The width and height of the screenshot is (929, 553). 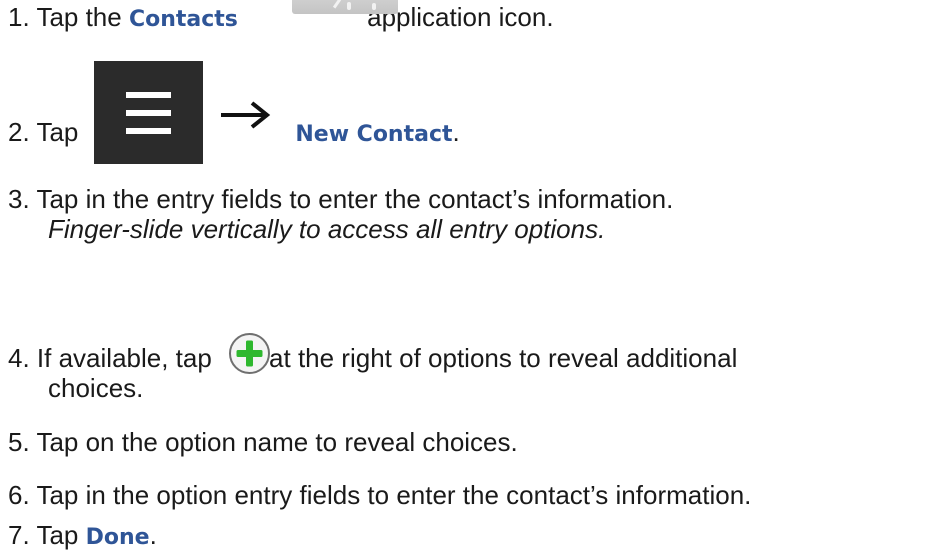 What do you see at coordinates (22, 132) in the screenshot?
I see `step-2-number: 2.` at bounding box center [22, 132].